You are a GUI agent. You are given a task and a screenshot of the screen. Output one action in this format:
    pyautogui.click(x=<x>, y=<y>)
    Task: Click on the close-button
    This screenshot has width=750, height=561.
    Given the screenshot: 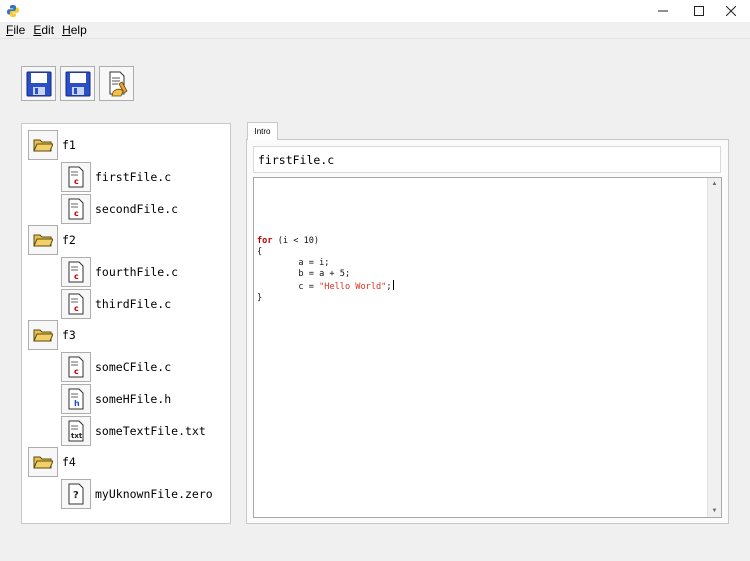 What is the action you would take?
    pyautogui.click(x=731, y=11)
    